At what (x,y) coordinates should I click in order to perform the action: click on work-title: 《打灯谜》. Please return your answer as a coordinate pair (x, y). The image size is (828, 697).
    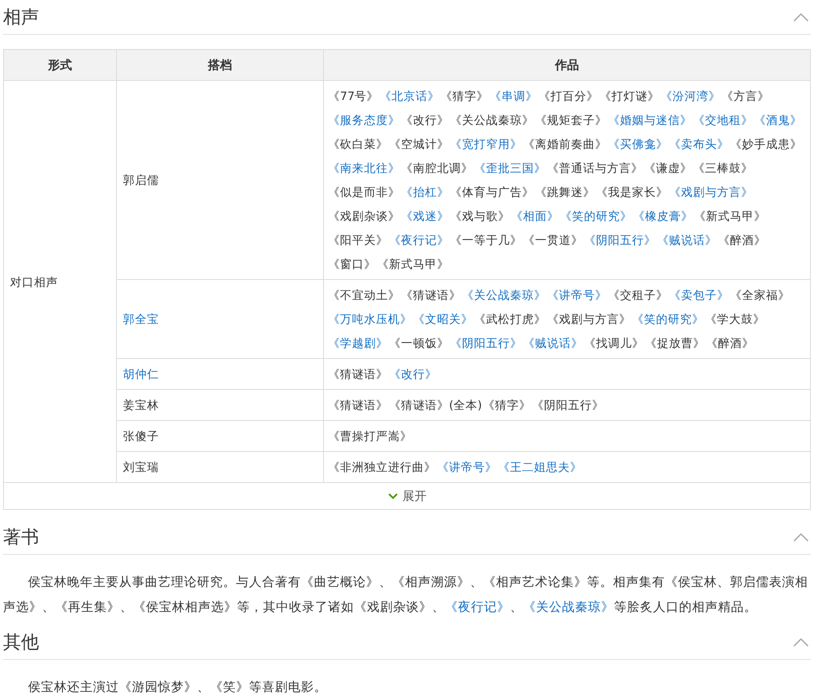
    Looking at the image, I should click on (630, 96).